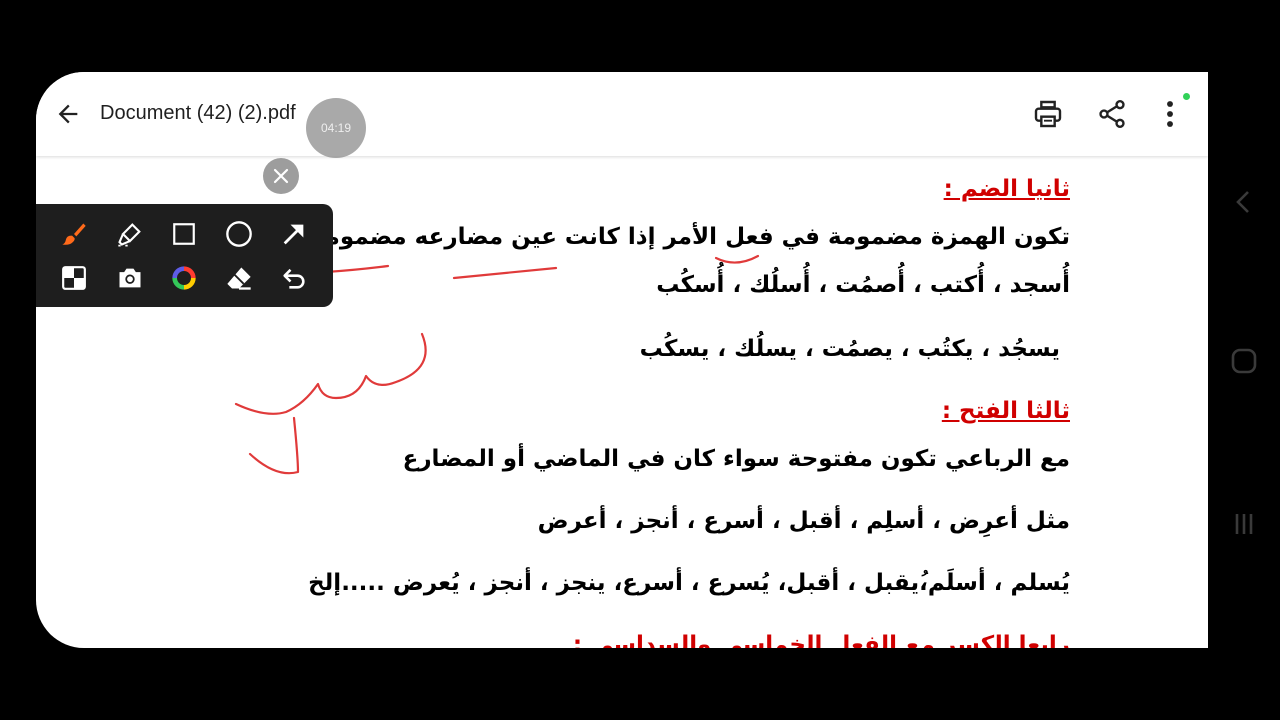 The width and height of the screenshot is (1280, 720). Describe the element at coordinates (849, 349) in the screenshot. I see `document-line: يسجُد ، يكتُب ، يصمُت ، يسلُك ، يسكُب` at that location.